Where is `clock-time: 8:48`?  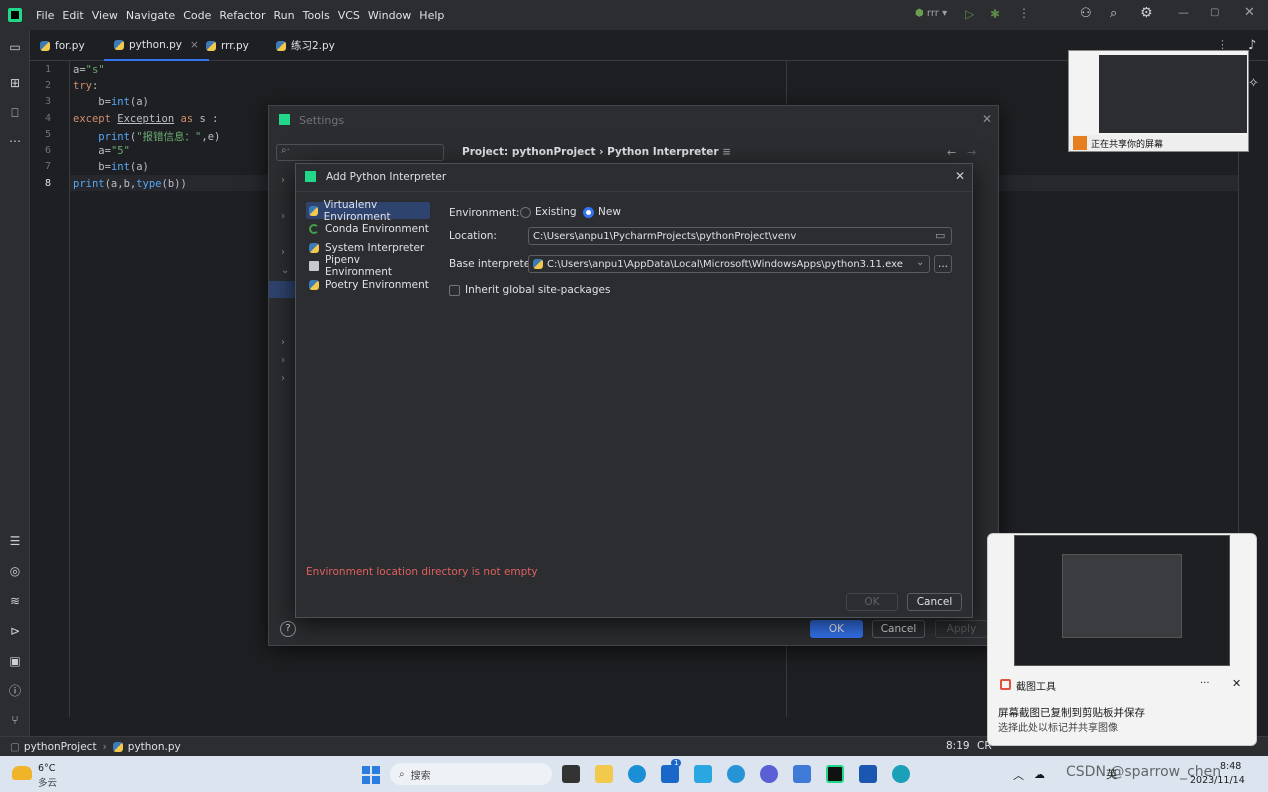
clock-time: 8:48 is located at coordinates (1230, 766).